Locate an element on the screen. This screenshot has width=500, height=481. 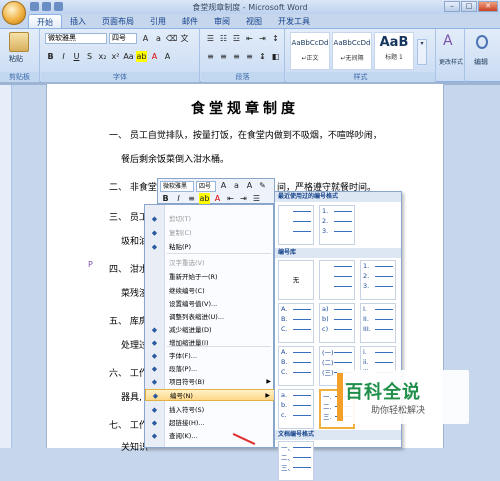
outdent-icon: ⇤ is located at coordinates (230, 198).